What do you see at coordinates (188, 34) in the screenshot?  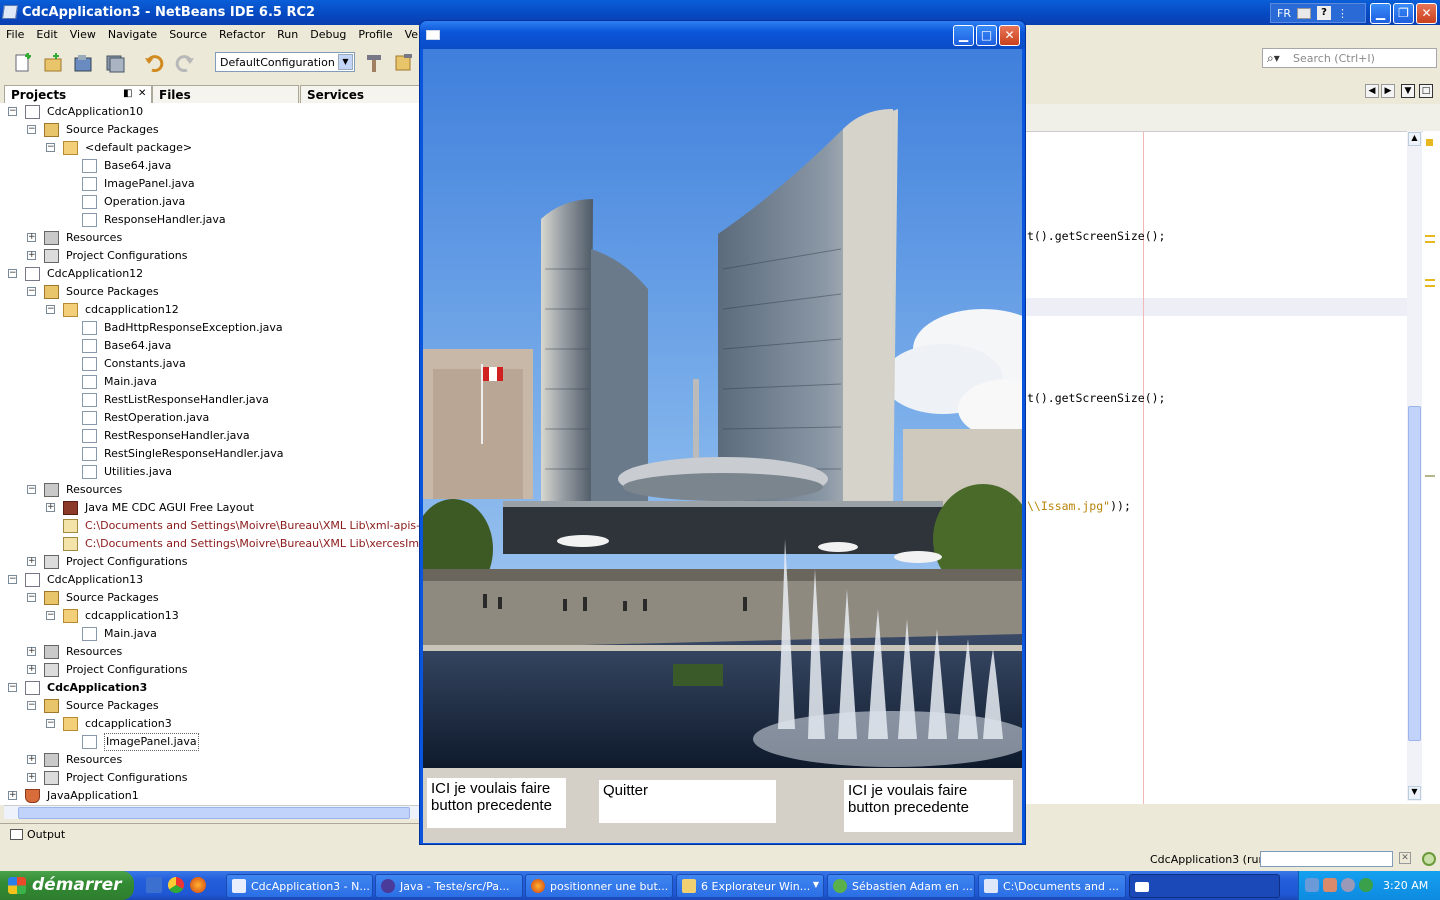 I see `menu-source: Source` at bounding box center [188, 34].